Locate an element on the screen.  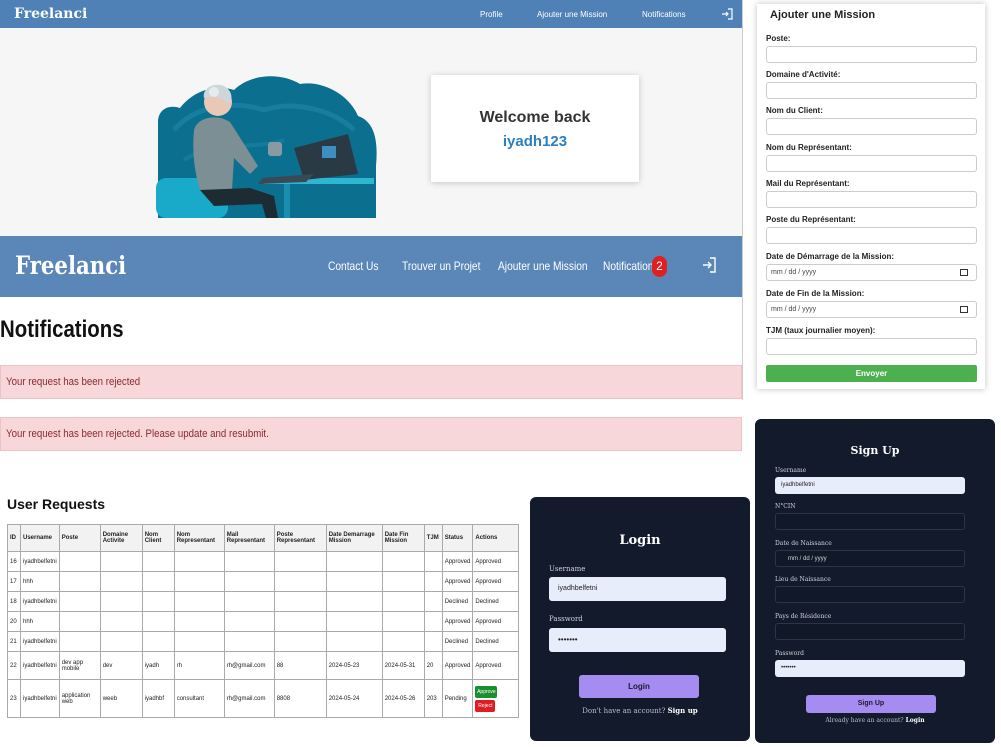
signup-title: Sign Up is located at coordinates (875, 450).